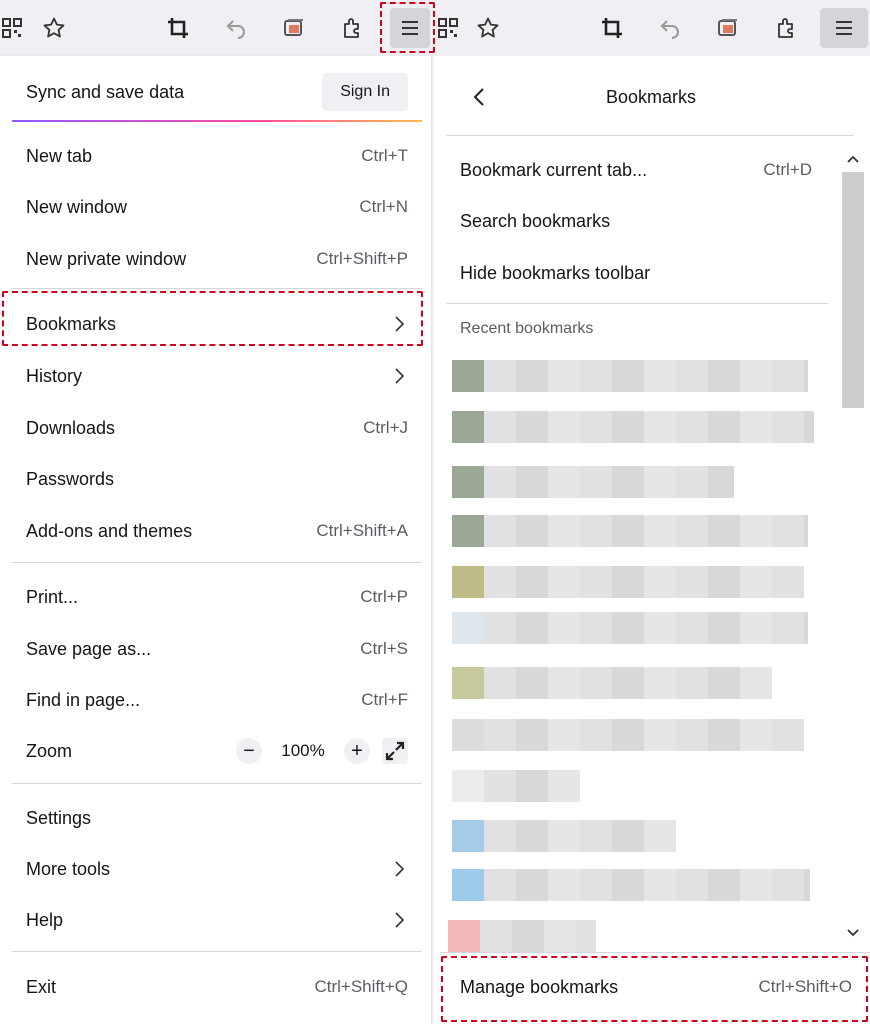 The image size is (870, 1024). I want to click on recent-bookmarks-heading: Recent bookmarks, so click(527, 328).